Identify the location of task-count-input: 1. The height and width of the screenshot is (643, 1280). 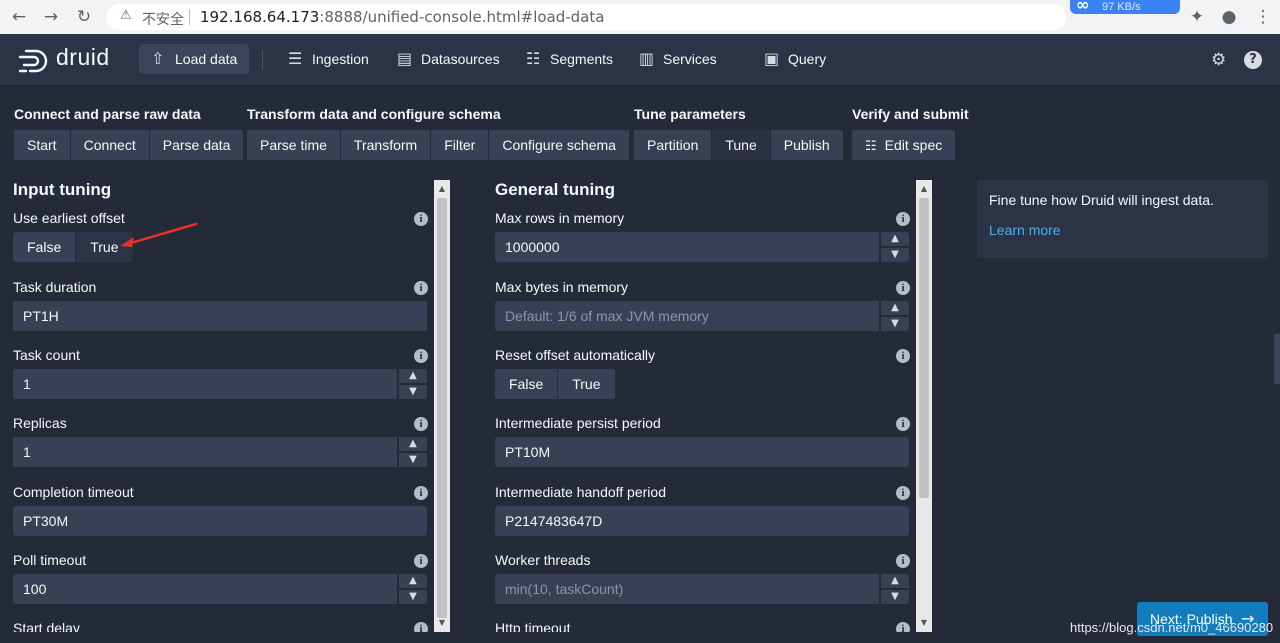
(205, 384).